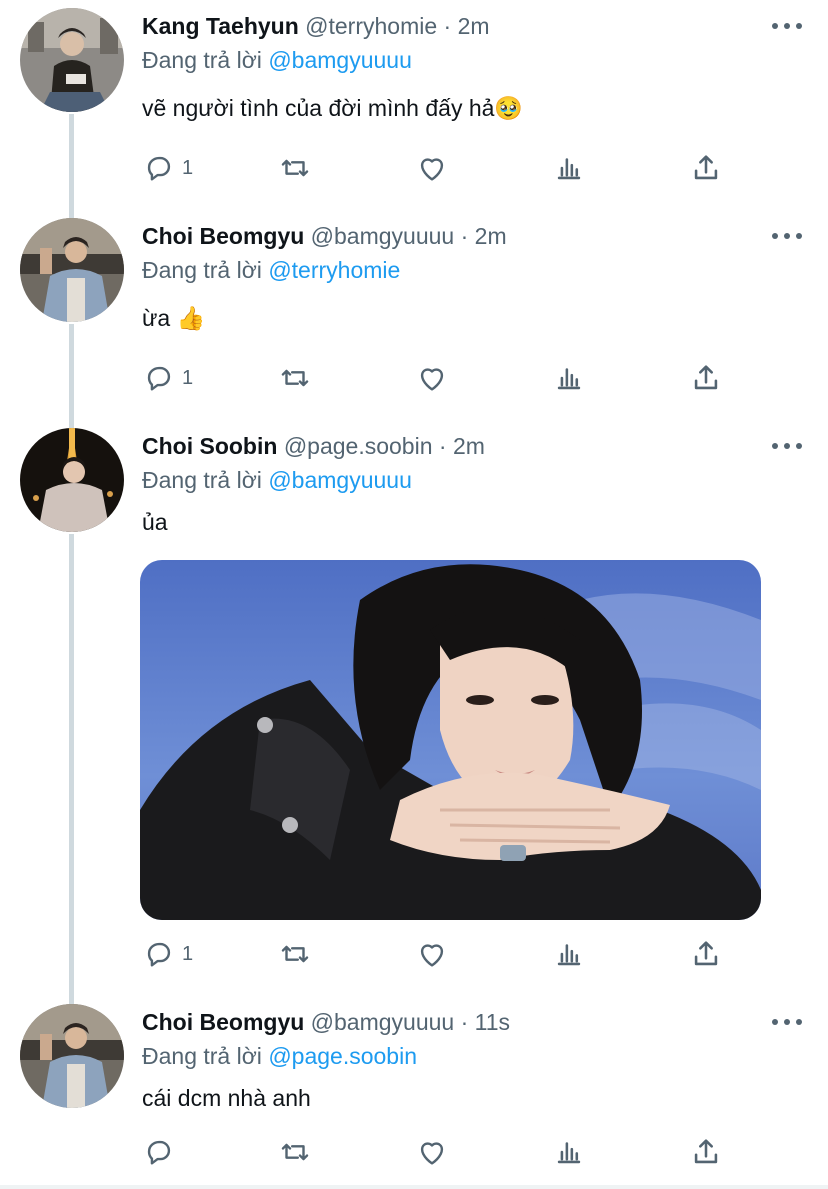 This screenshot has height=1189, width=828. I want to click on timestamp: · 11s, so click(485, 1022).